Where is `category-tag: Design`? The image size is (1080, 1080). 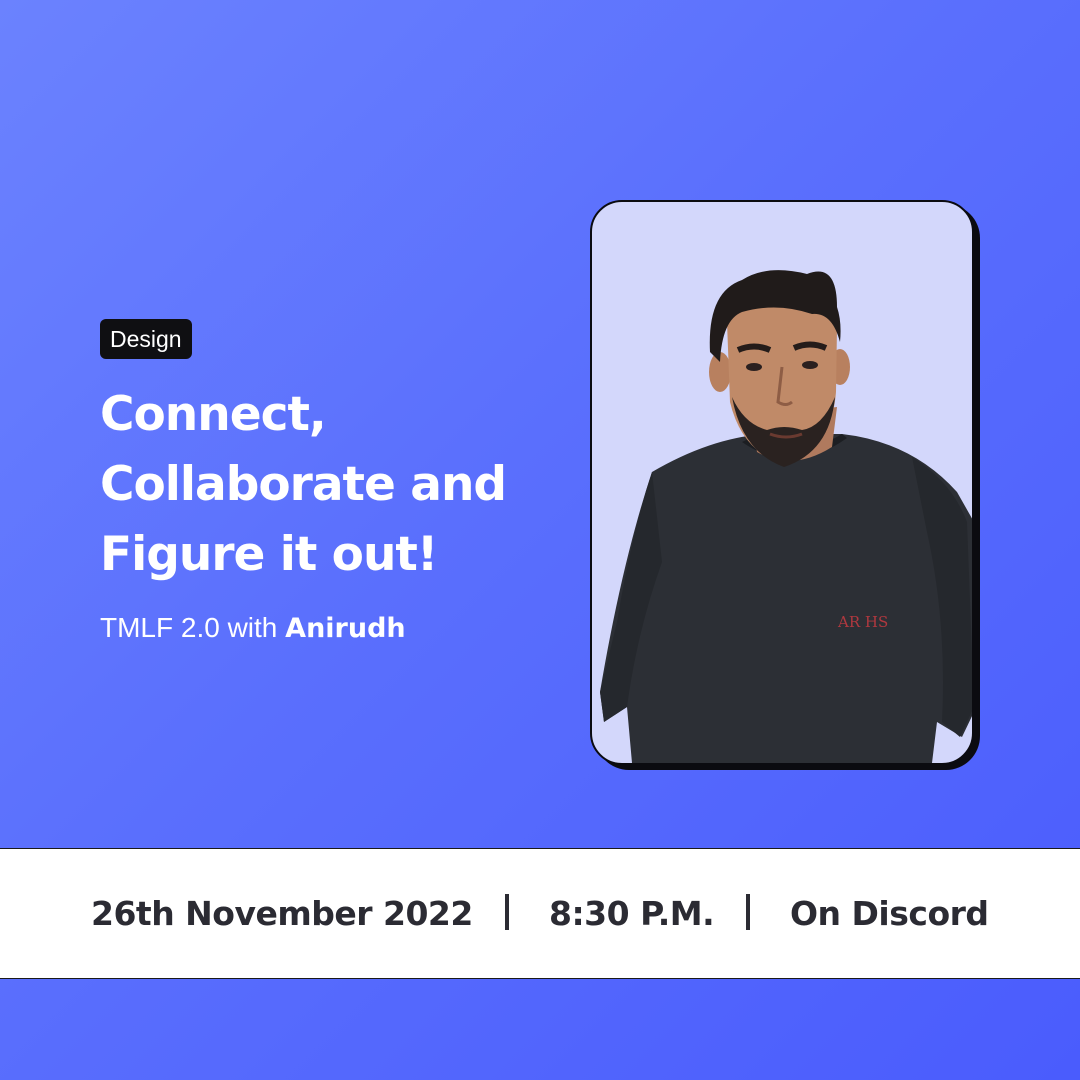 category-tag: Design is located at coordinates (146, 339).